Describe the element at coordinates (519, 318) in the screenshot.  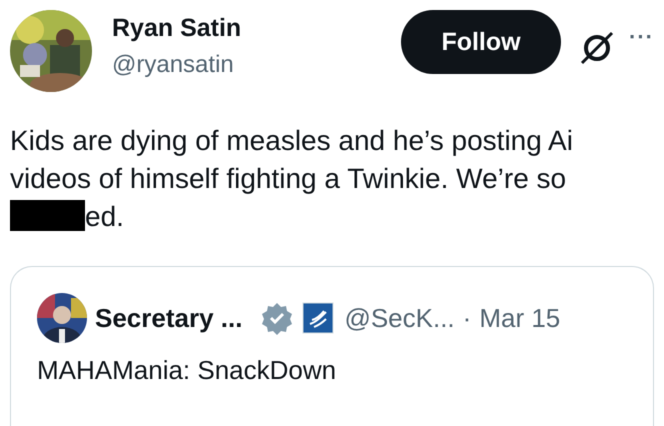
I see `post-date: Mar 15` at that location.